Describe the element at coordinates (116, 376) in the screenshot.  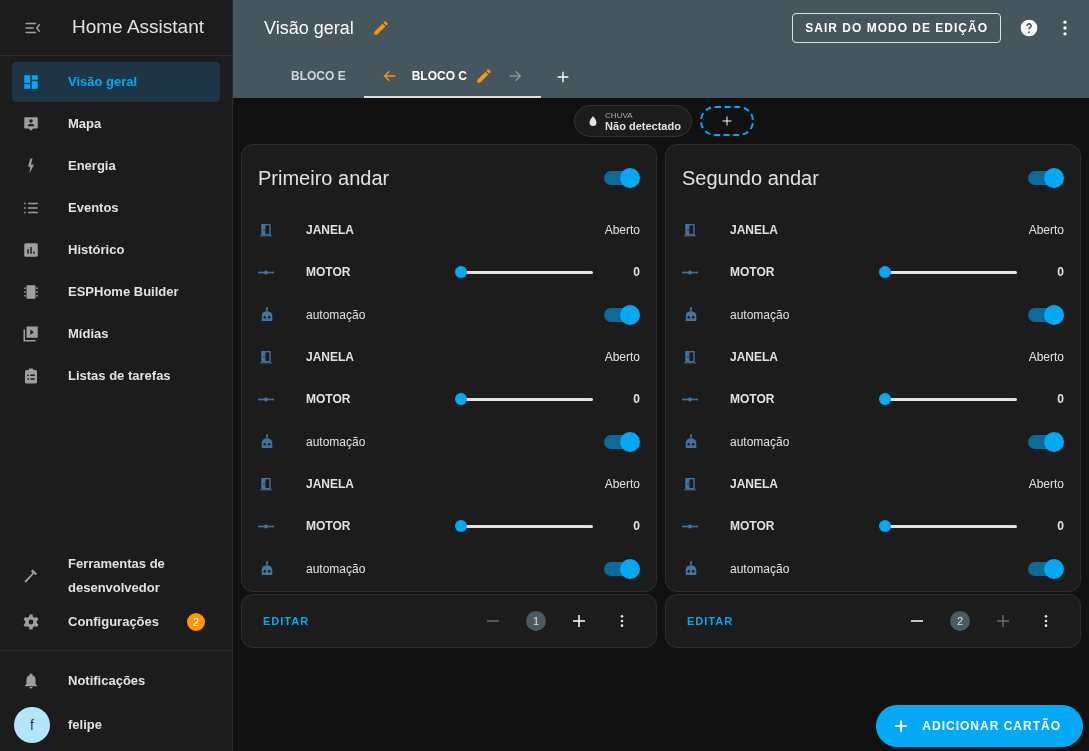
I see `sidebar-item: Listas de tarefas` at that location.